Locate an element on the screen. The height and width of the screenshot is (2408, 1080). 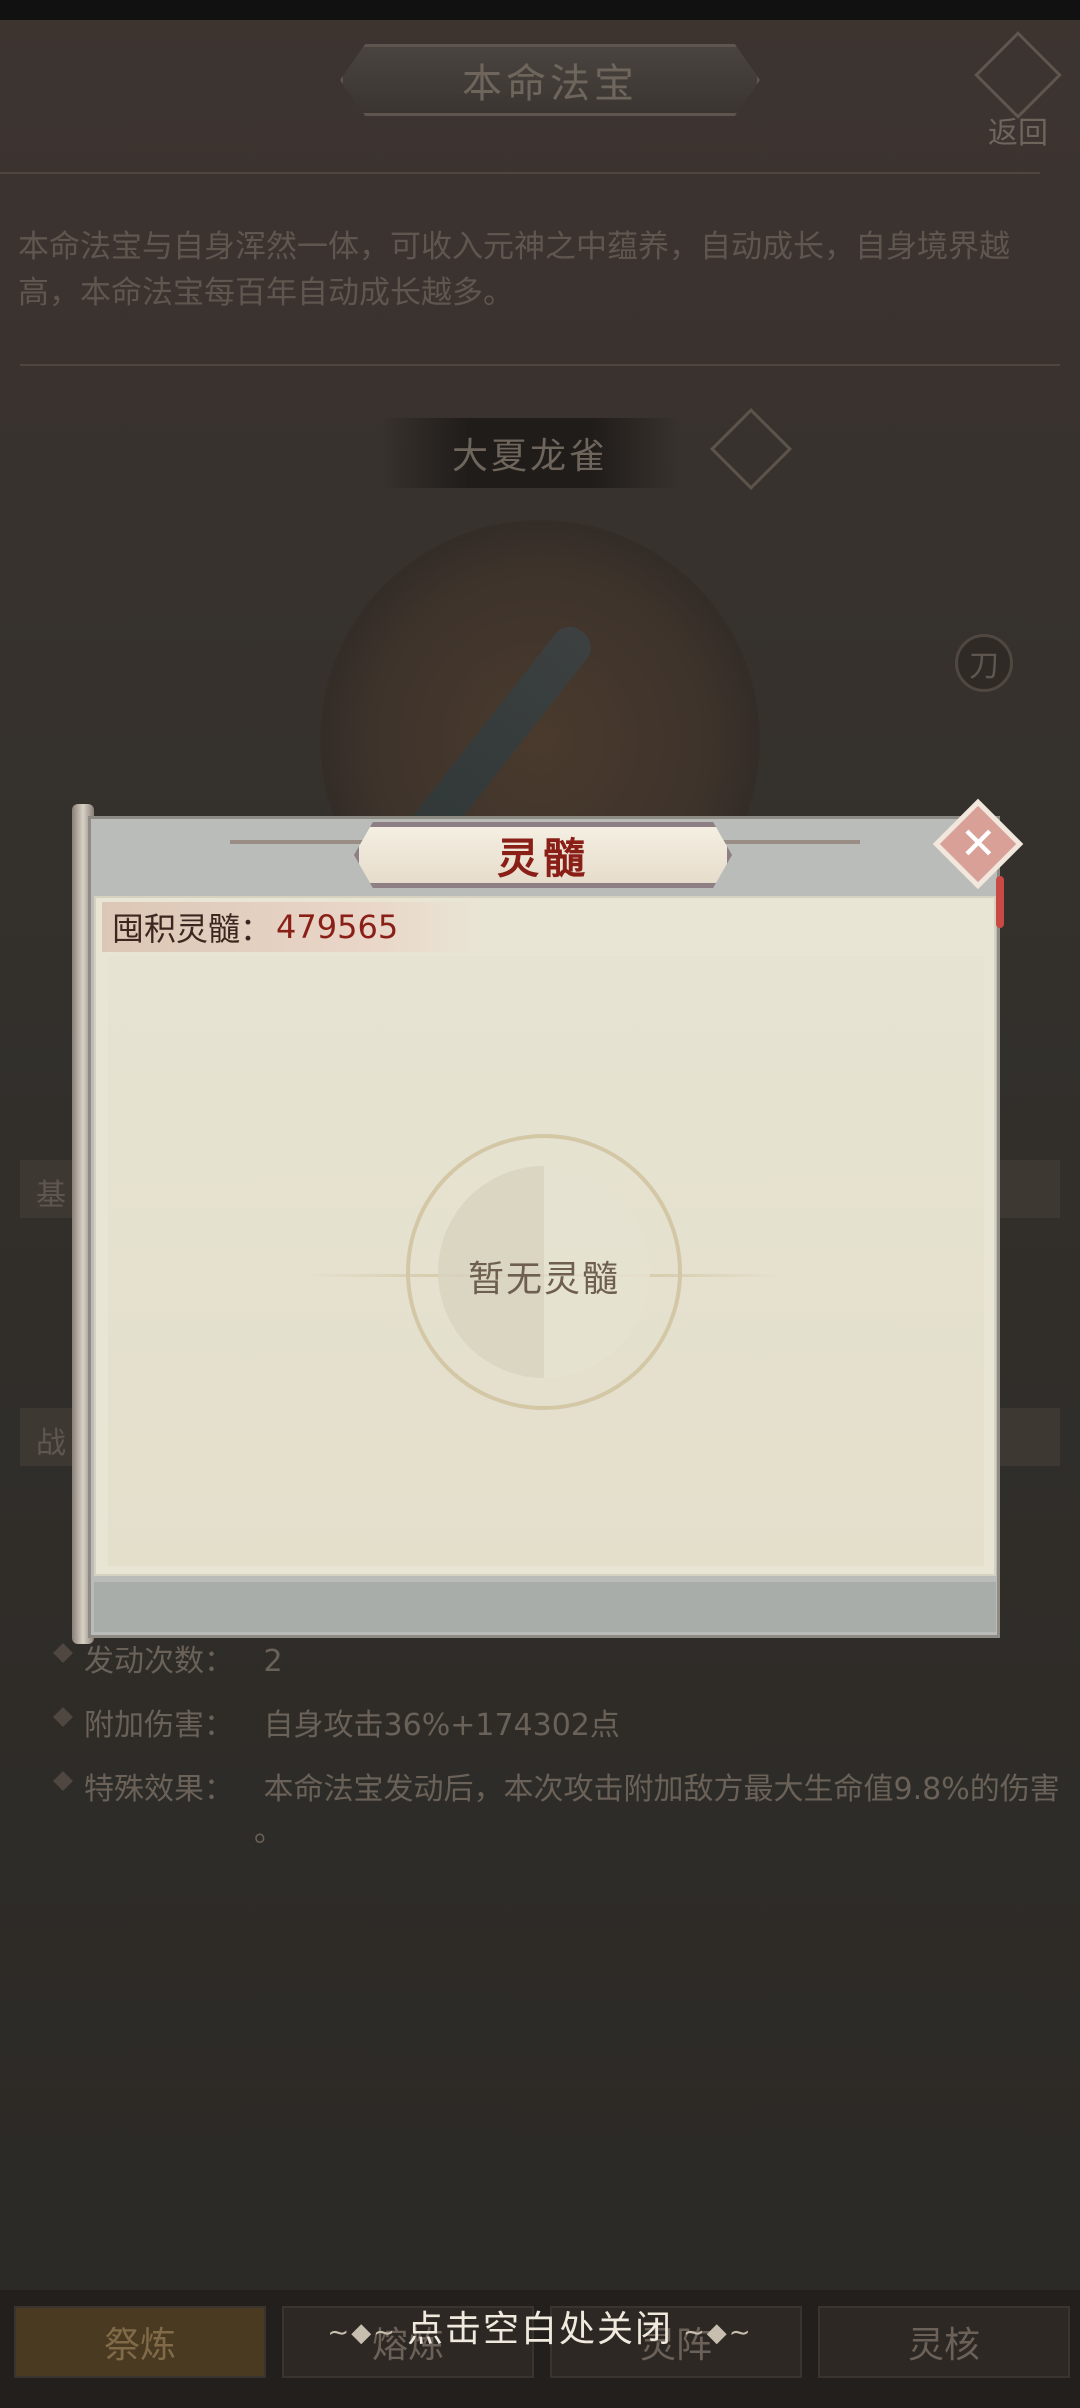
close-icon: ✕ is located at coordinates (978, 843).